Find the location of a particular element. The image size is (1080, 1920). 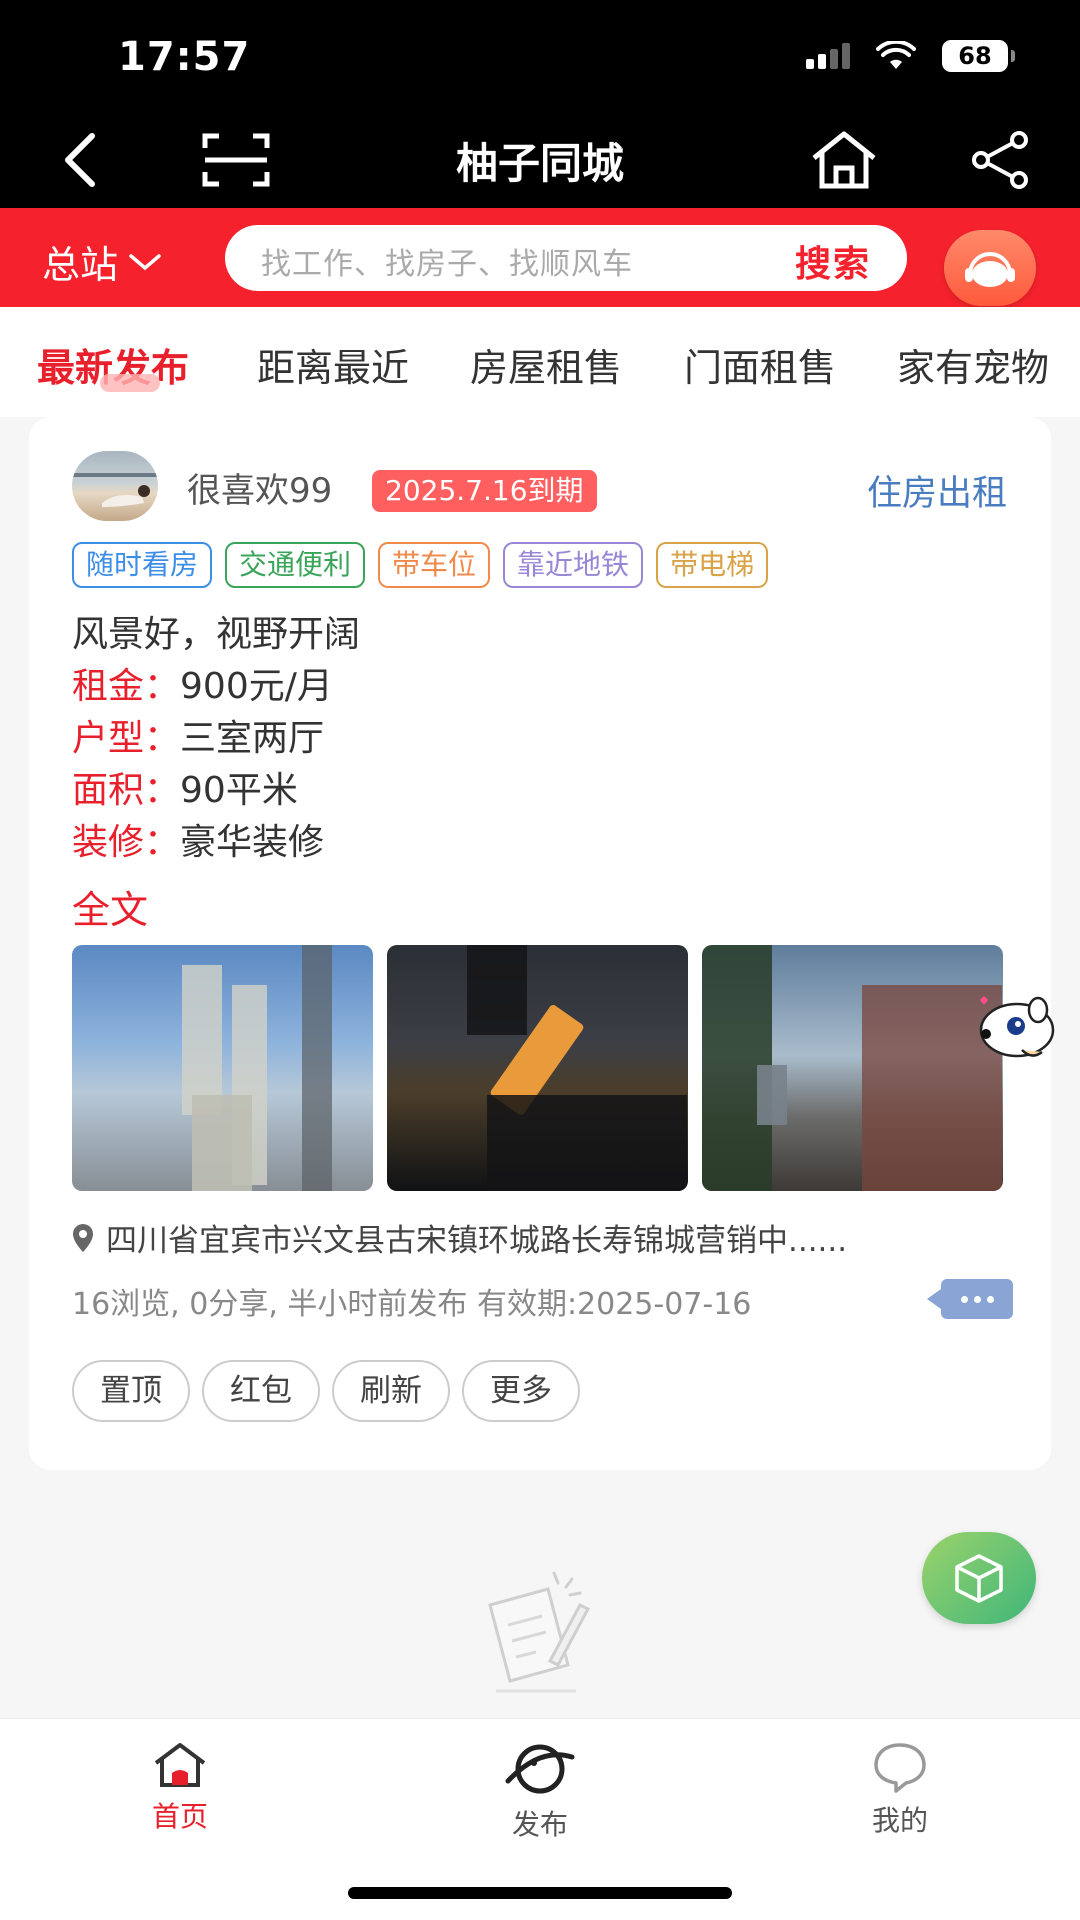

red-packet-button: 红包 is located at coordinates (261, 1391).